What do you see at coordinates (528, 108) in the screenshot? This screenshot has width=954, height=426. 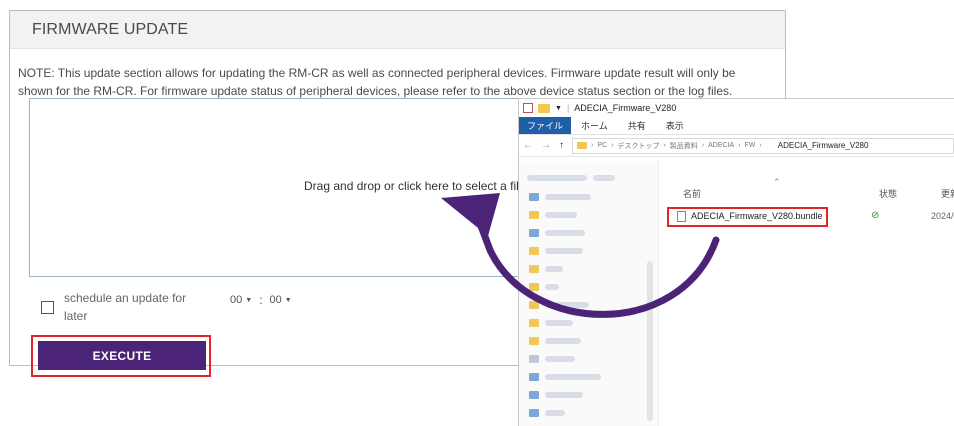 I see `quick-access-icon` at bounding box center [528, 108].